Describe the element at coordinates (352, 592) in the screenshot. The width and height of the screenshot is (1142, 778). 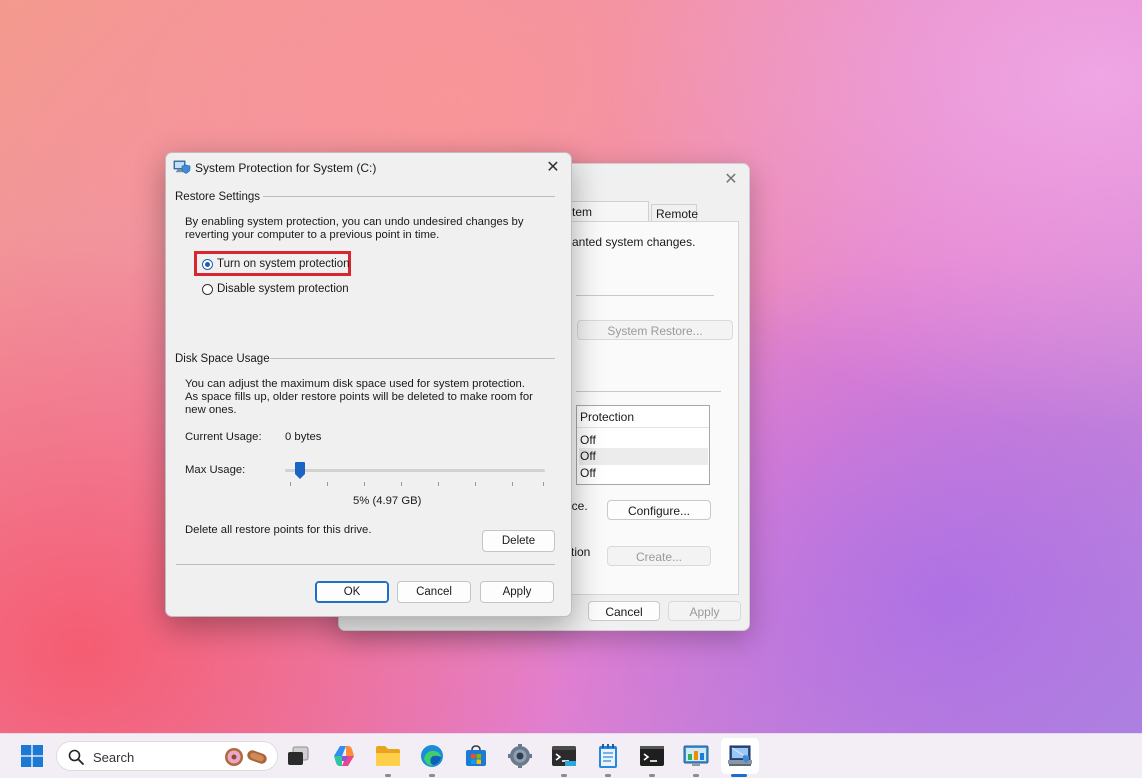
I see `ok-button: OK` at that location.